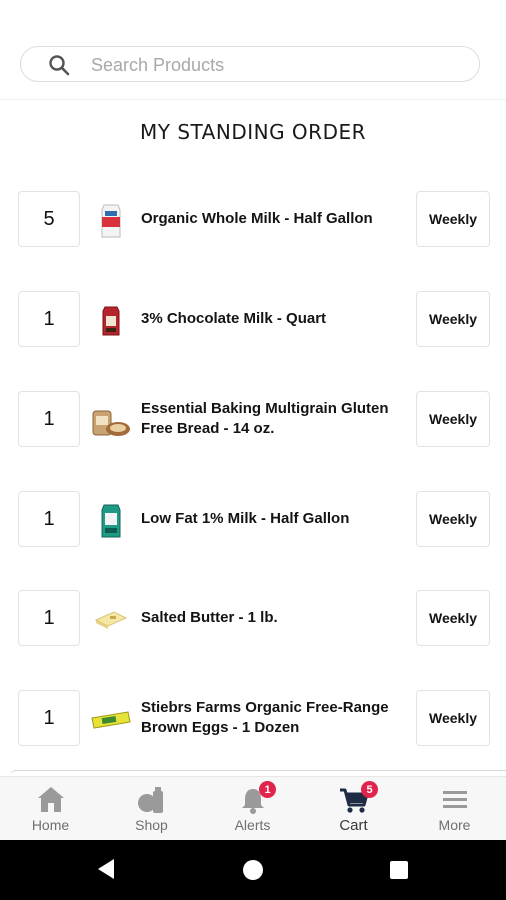  I want to click on search-input, so click(271, 65).